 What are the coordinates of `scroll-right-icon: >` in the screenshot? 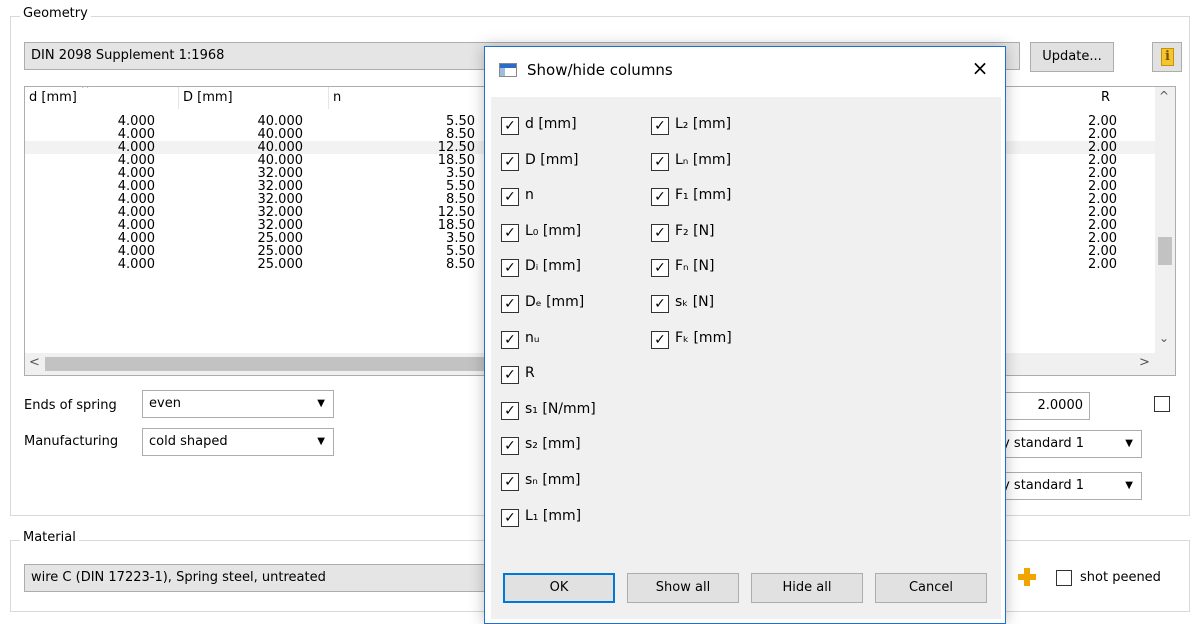 It's located at (1144, 362).